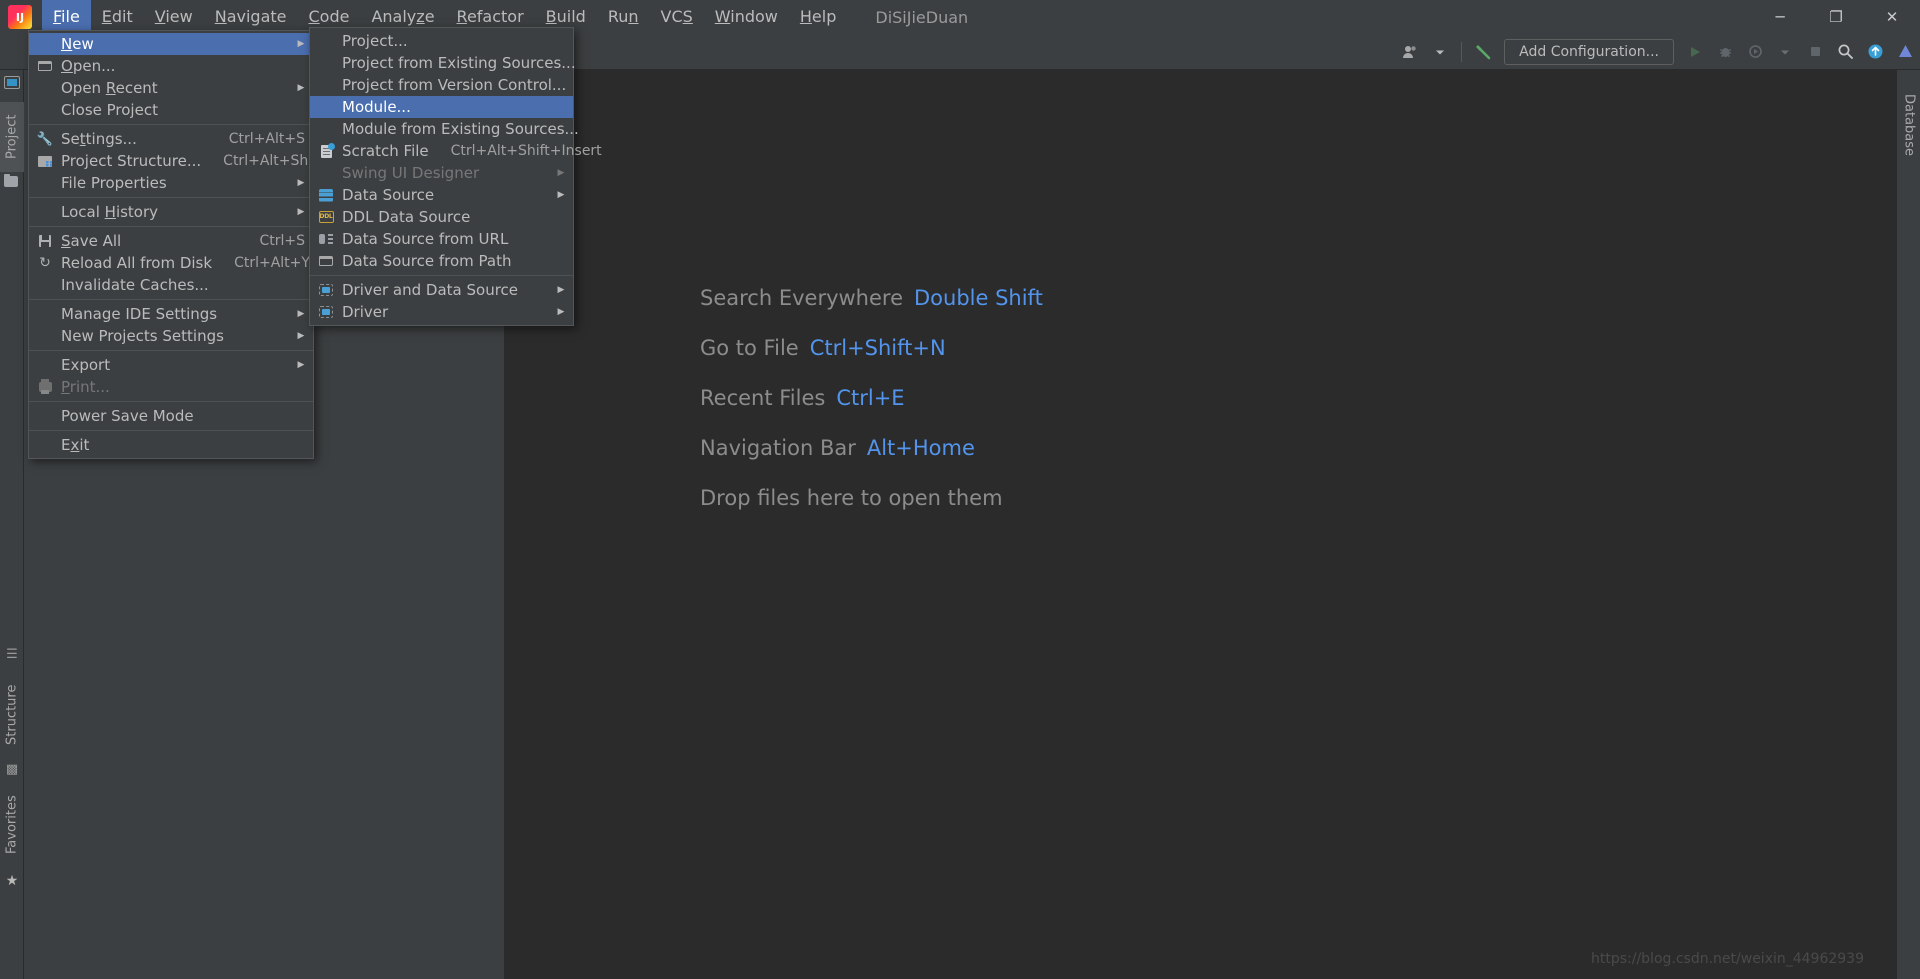  Describe the element at coordinates (526, 151) in the screenshot. I see `menu-item-shortcut: Ctrl+Alt+Shift+Insert` at that location.